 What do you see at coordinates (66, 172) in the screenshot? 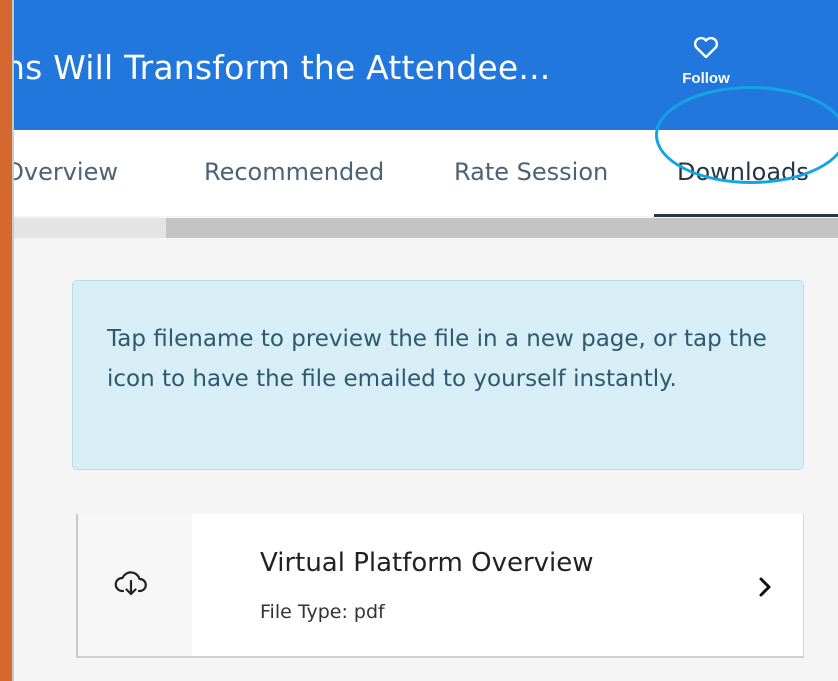
I see `tab-overview: Overview` at bounding box center [66, 172].